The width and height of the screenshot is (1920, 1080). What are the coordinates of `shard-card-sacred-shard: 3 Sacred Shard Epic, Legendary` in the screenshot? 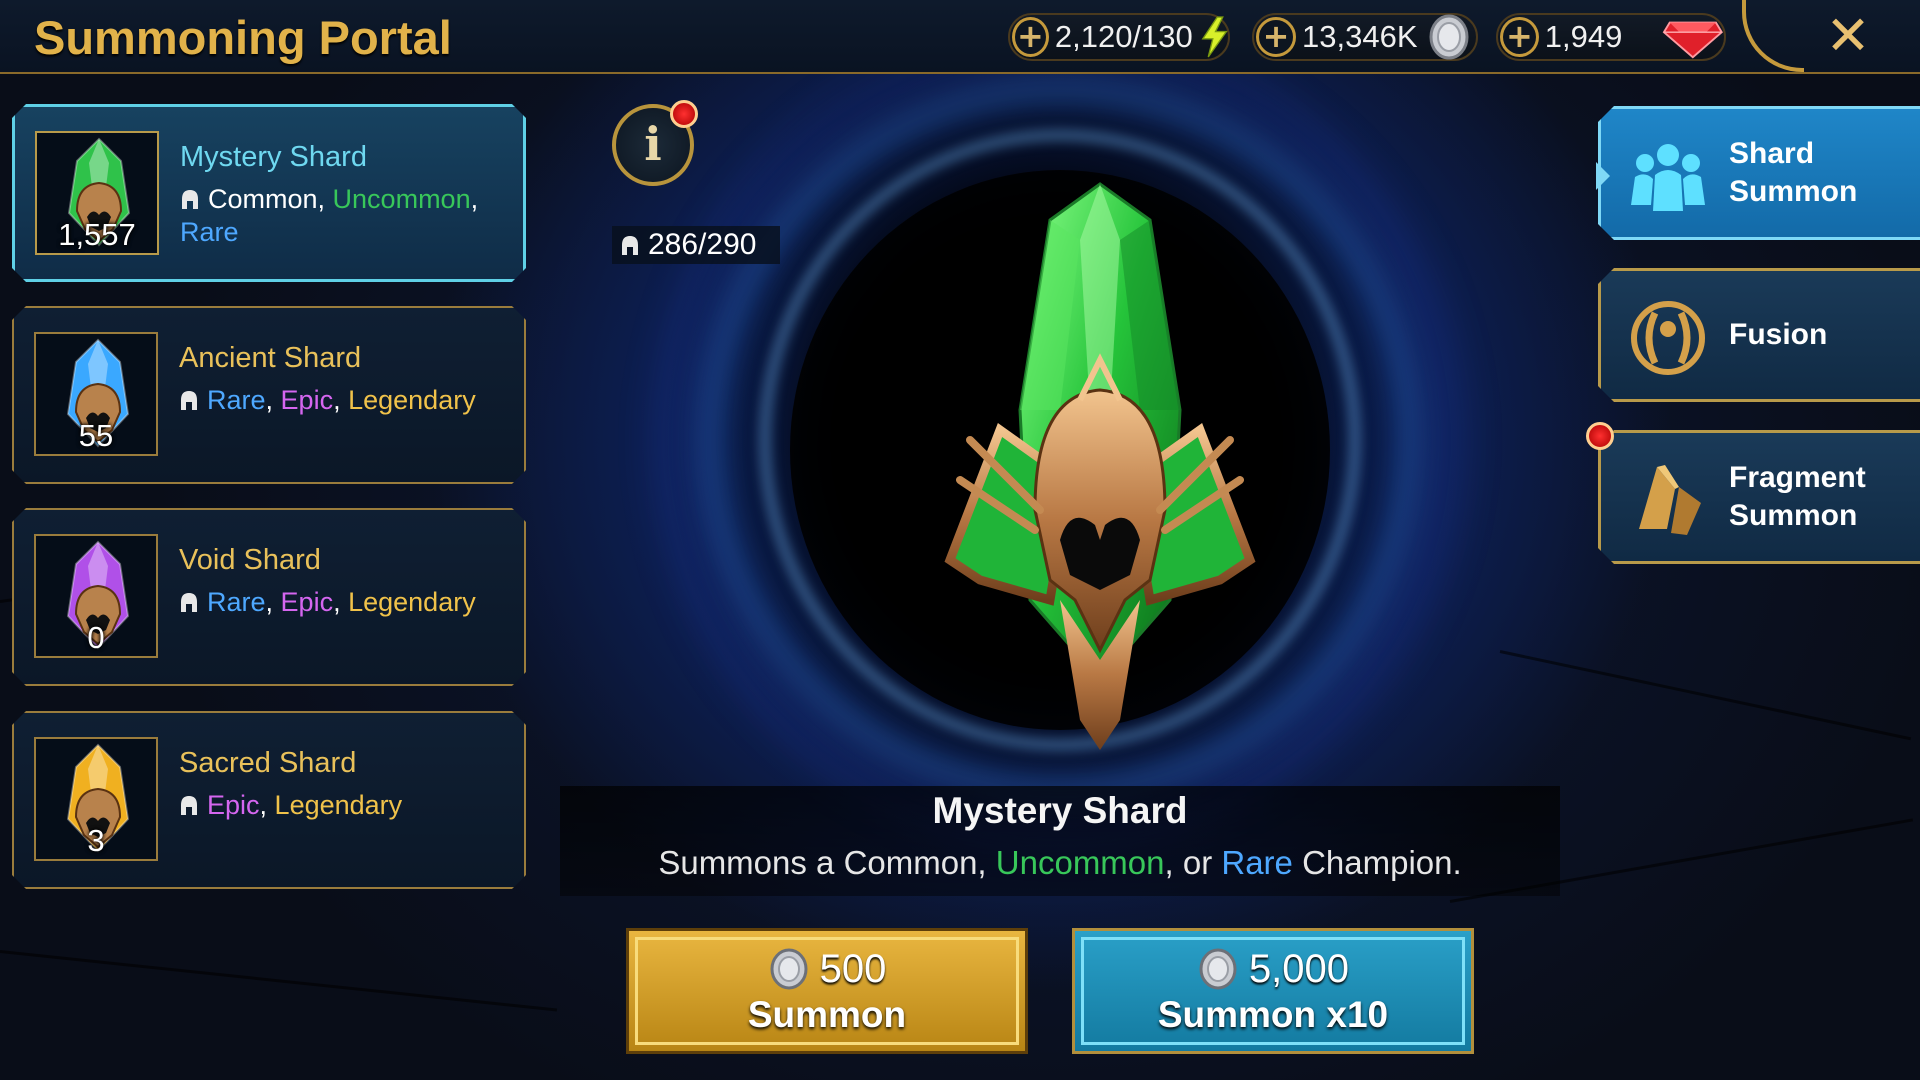 It's located at (269, 800).